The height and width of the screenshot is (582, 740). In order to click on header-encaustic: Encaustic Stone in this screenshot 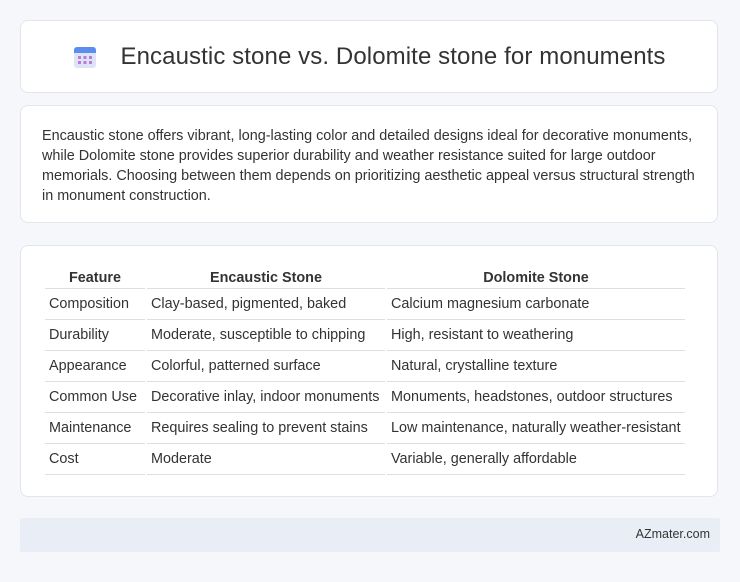, I will do `click(266, 278)`.